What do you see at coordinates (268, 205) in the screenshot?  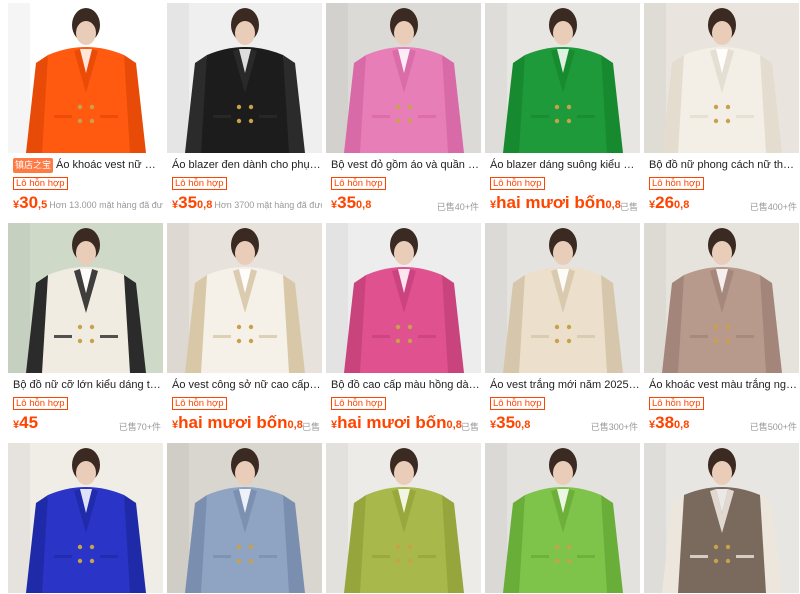 I see `sold-count: Hơn 3700 mặt hàng đã được b` at bounding box center [268, 205].